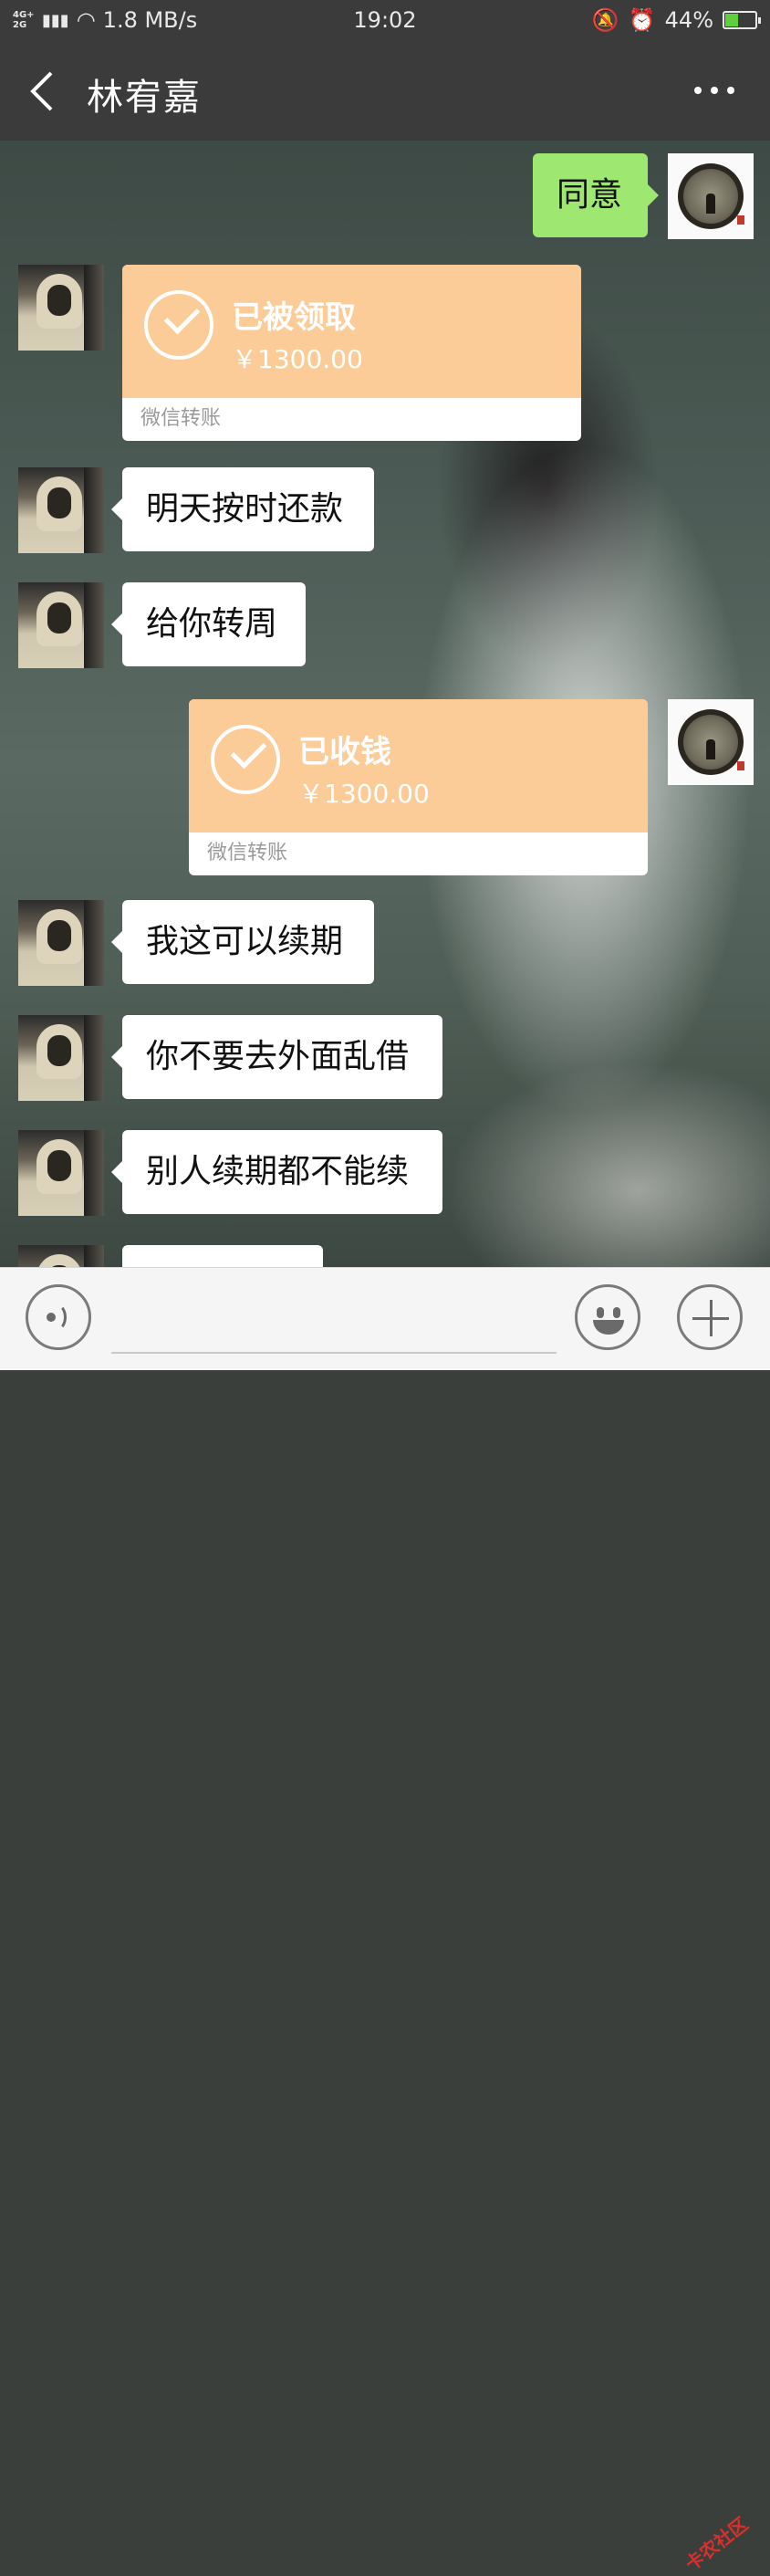 This screenshot has height=2576, width=770. I want to click on chat-header: 林宥嘉, so click(385, 92).